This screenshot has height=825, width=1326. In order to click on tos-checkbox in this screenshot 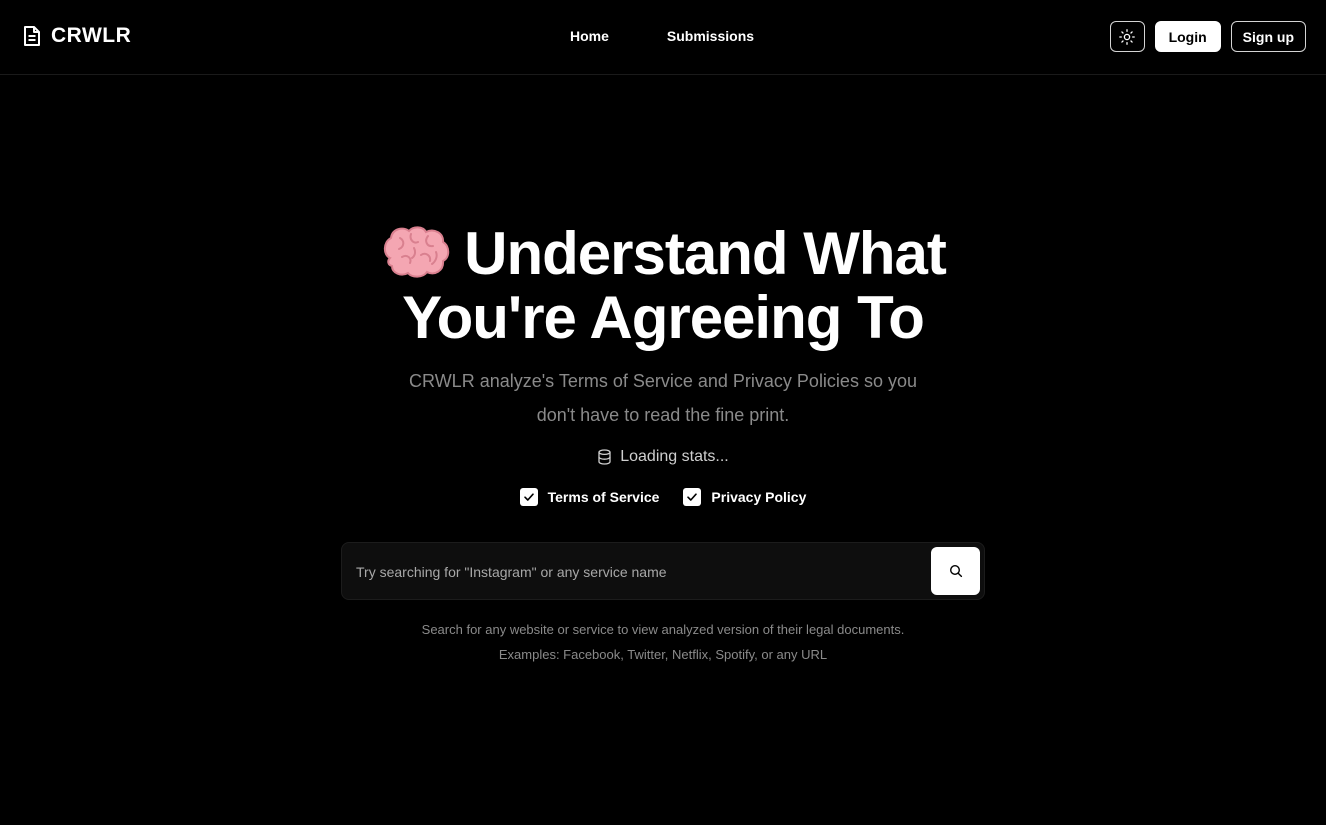, I will do `click(528, 497)`.